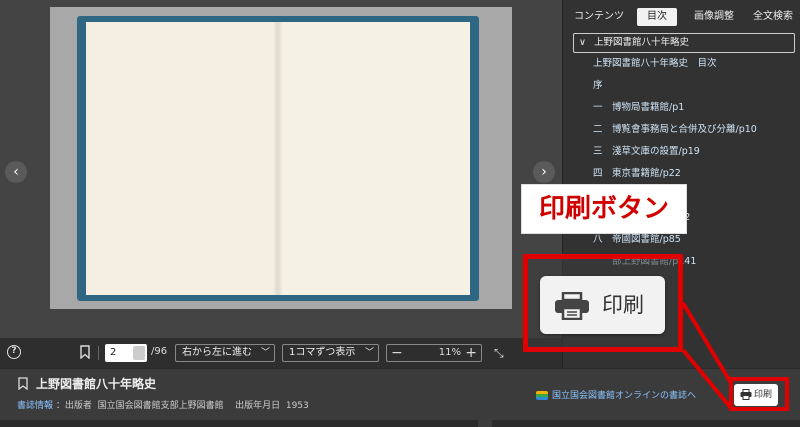 The image size is (800, 427). What do you see at coordinates (773, 17) in the screenshot?
I see `tab-fulltext-search: 全文検索` at bounding box center [773, 17].